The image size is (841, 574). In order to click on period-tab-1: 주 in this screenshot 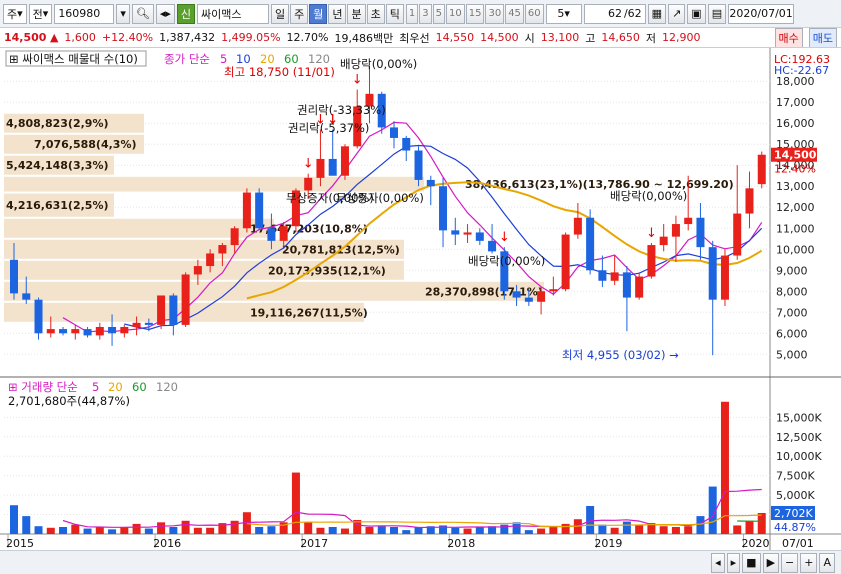, I will do `click(299, 13)`.